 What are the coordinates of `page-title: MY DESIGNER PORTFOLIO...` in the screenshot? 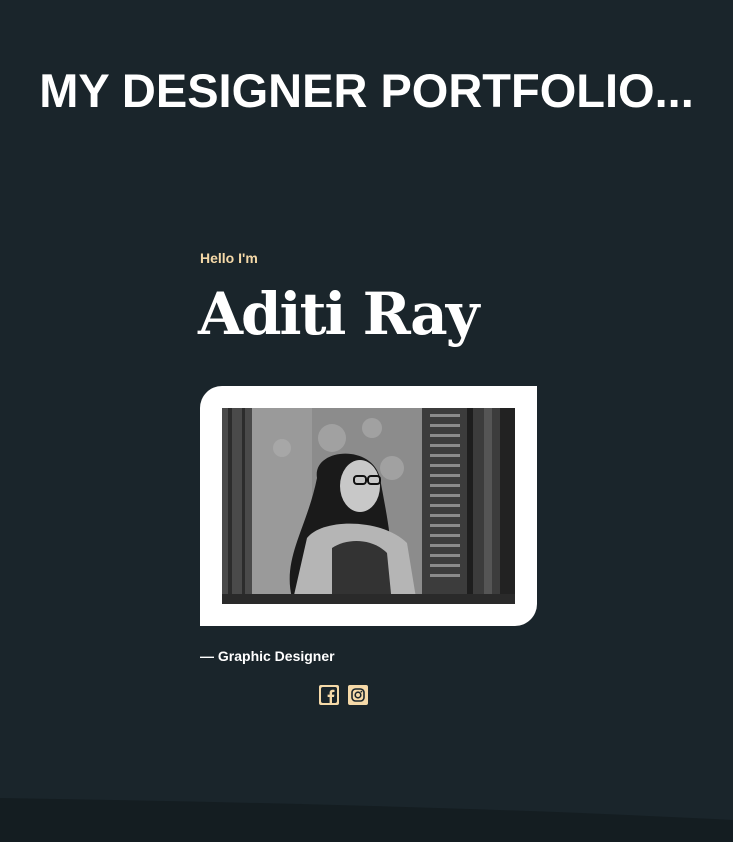 It's located at (366, 90).